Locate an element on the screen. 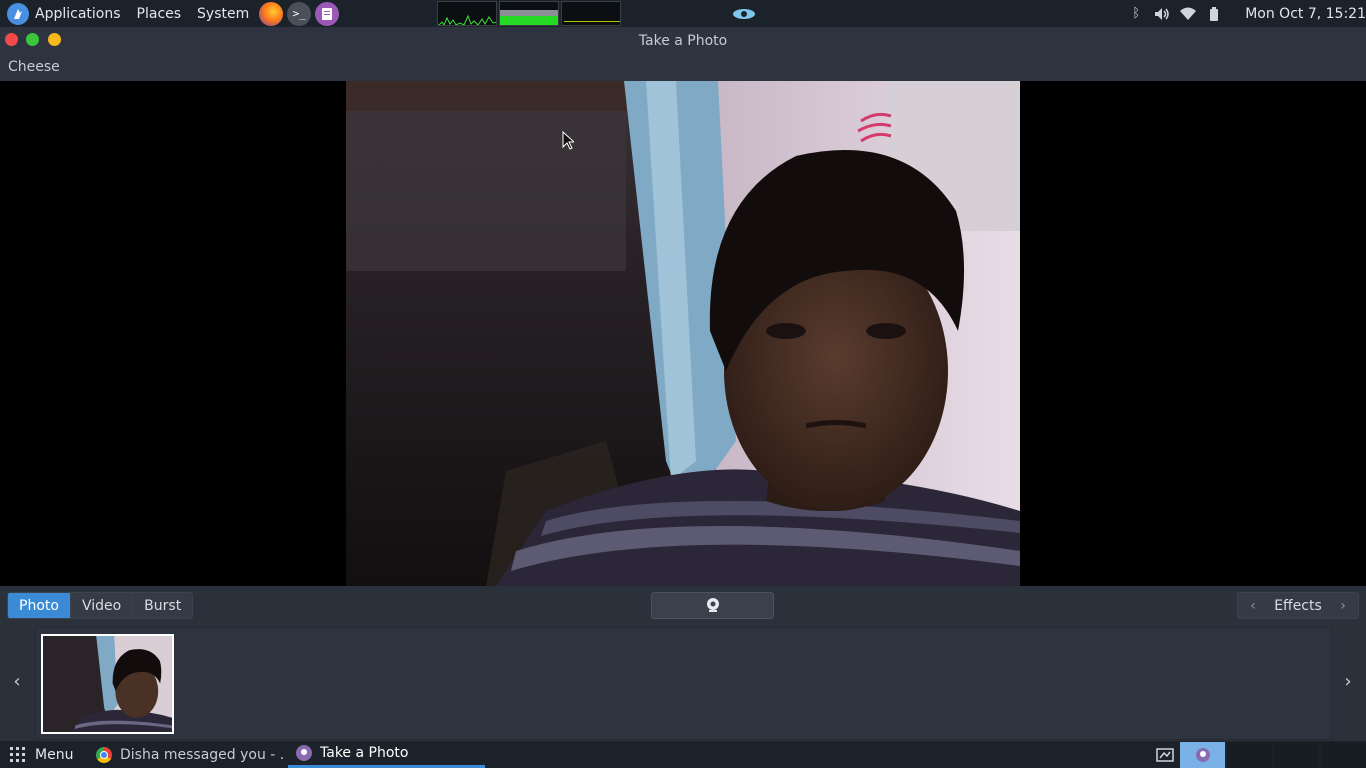  take-photo-button is located at coordinates (712, 605).